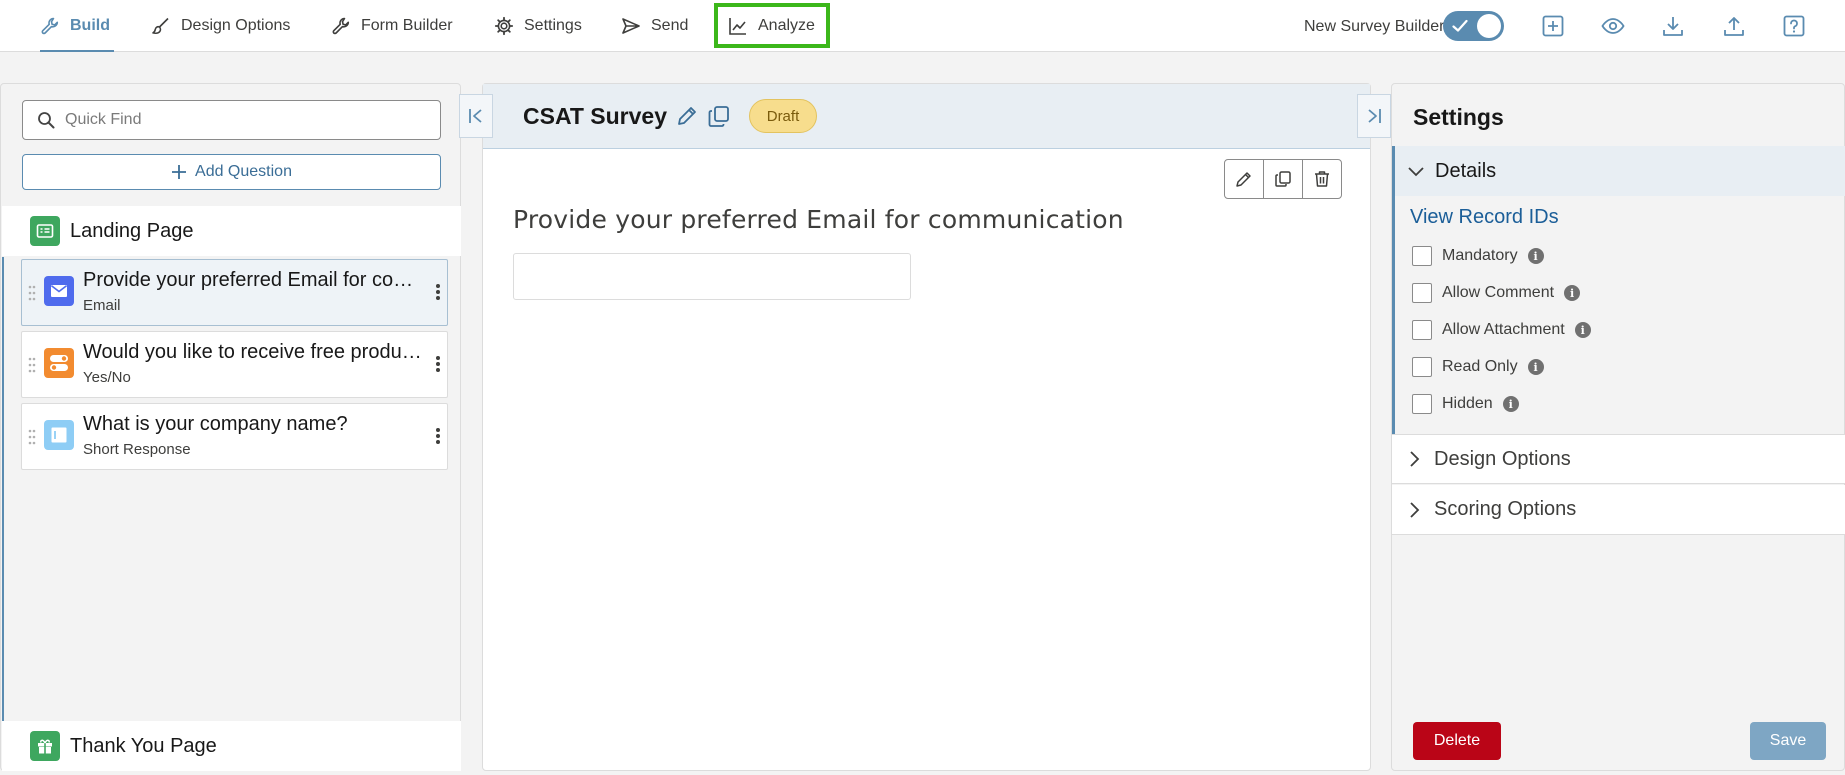 The height and width of the screenshot is (775, 1845). I want to click on chevron-down-icon, so click(1416, 171).